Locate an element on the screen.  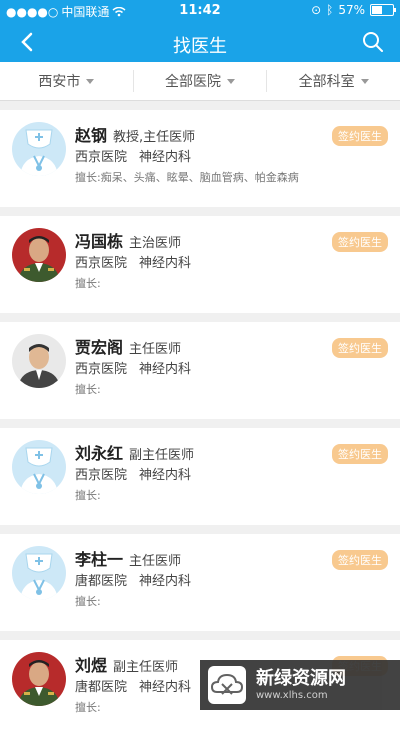
nav-bar: 找医生 is located at coordinates (200, 42).